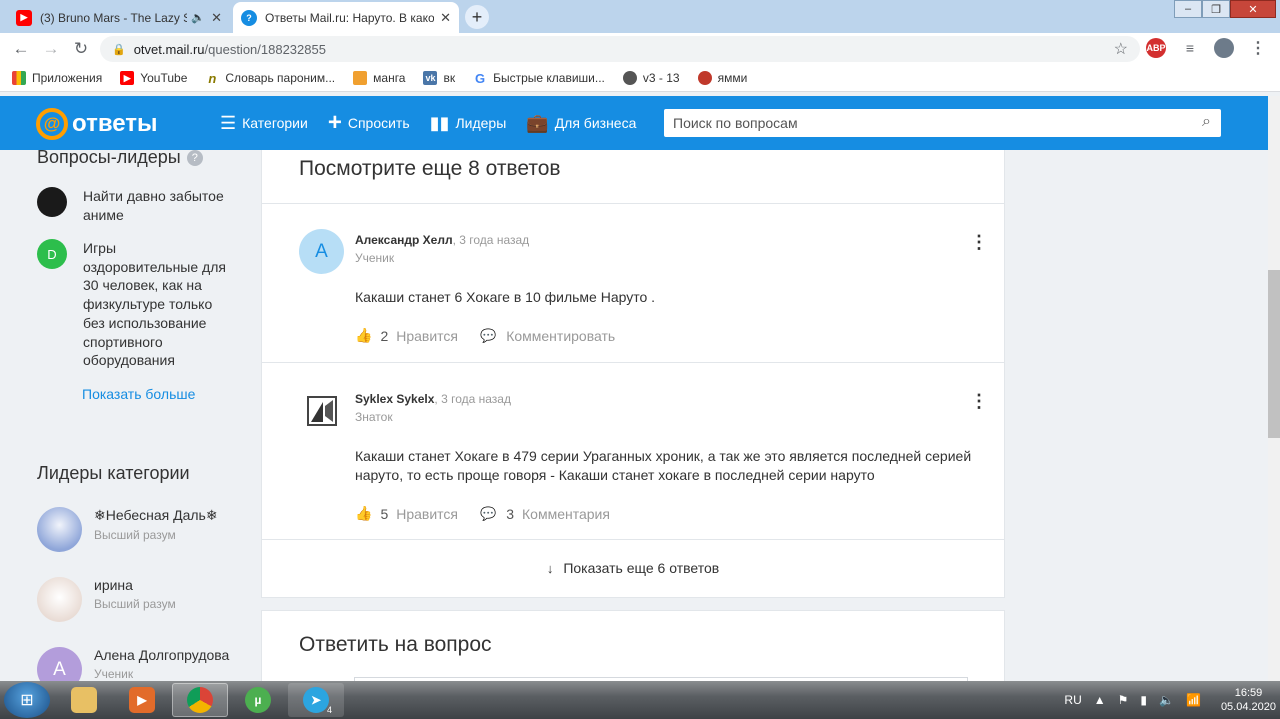 The width and height of the screenshot is (1280, 719). I want to click on battery-icon: ▮, so click(1143, 700).